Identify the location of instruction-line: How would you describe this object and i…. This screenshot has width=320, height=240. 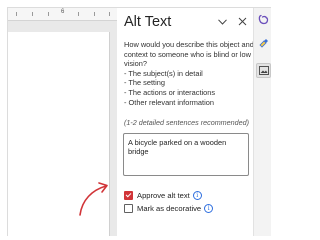
(194, 44).